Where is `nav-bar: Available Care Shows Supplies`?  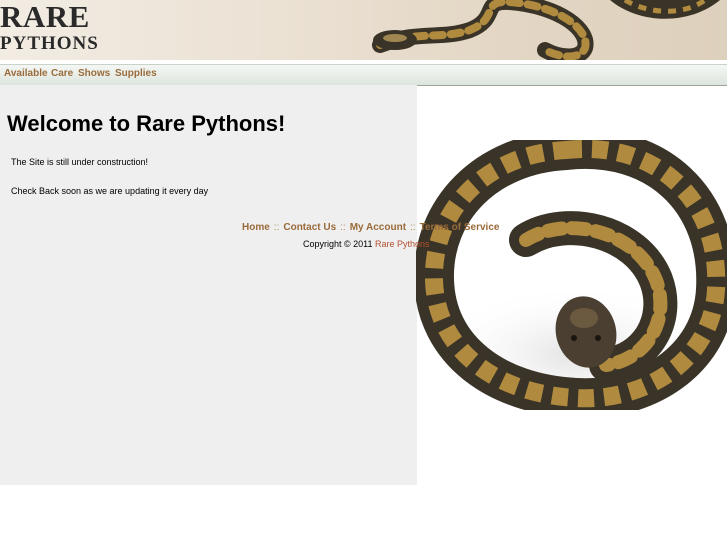
nav-bar: Available Care Shows Supplies is located at coordinates (363, 75).